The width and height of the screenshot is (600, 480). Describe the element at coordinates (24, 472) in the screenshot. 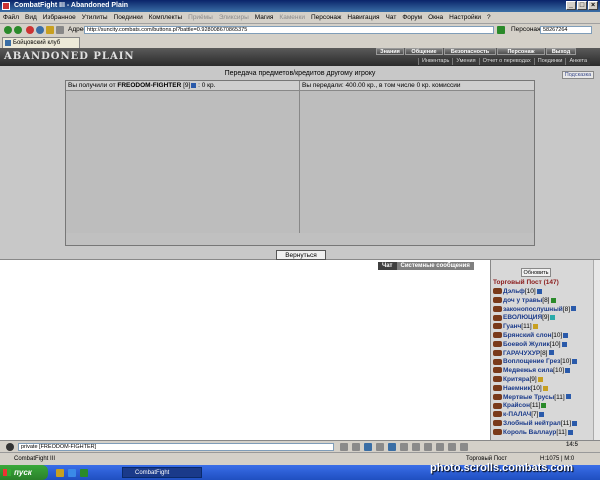

I see `start-button: пуск` at that location.